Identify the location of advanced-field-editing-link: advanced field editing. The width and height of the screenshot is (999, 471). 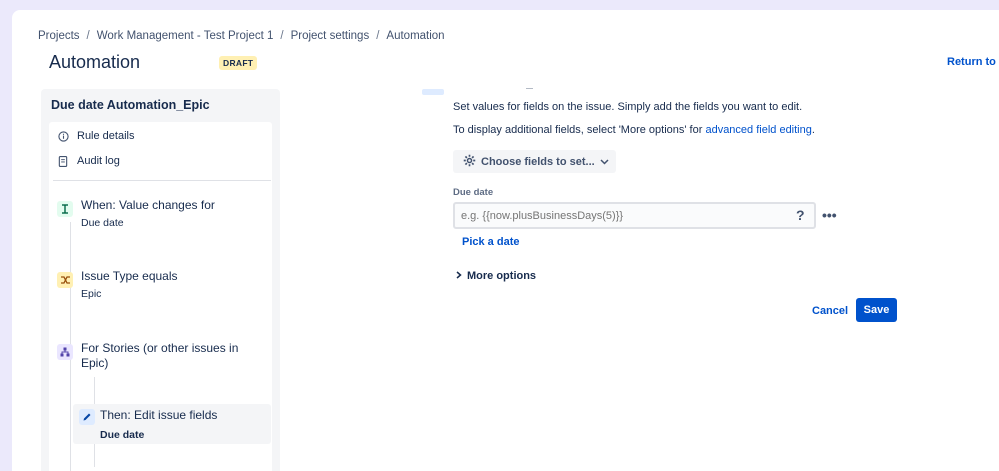
(758, 130).